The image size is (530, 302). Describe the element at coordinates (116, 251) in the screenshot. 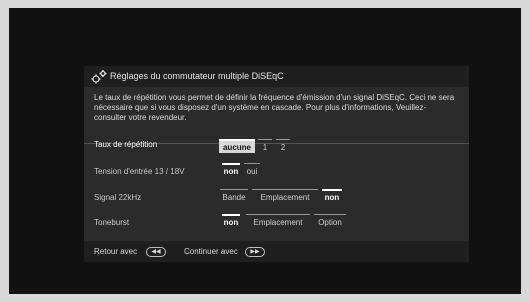

I see `back-label: Retour avec` at that location.